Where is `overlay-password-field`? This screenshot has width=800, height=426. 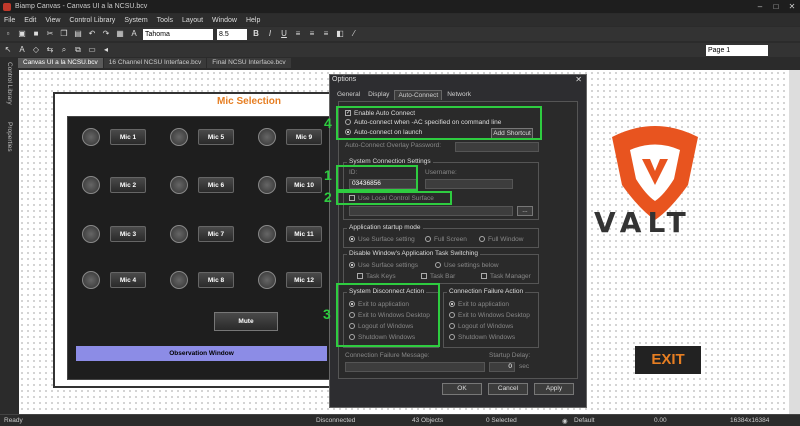
overlay-password-field is located at coordinates (497, 147).